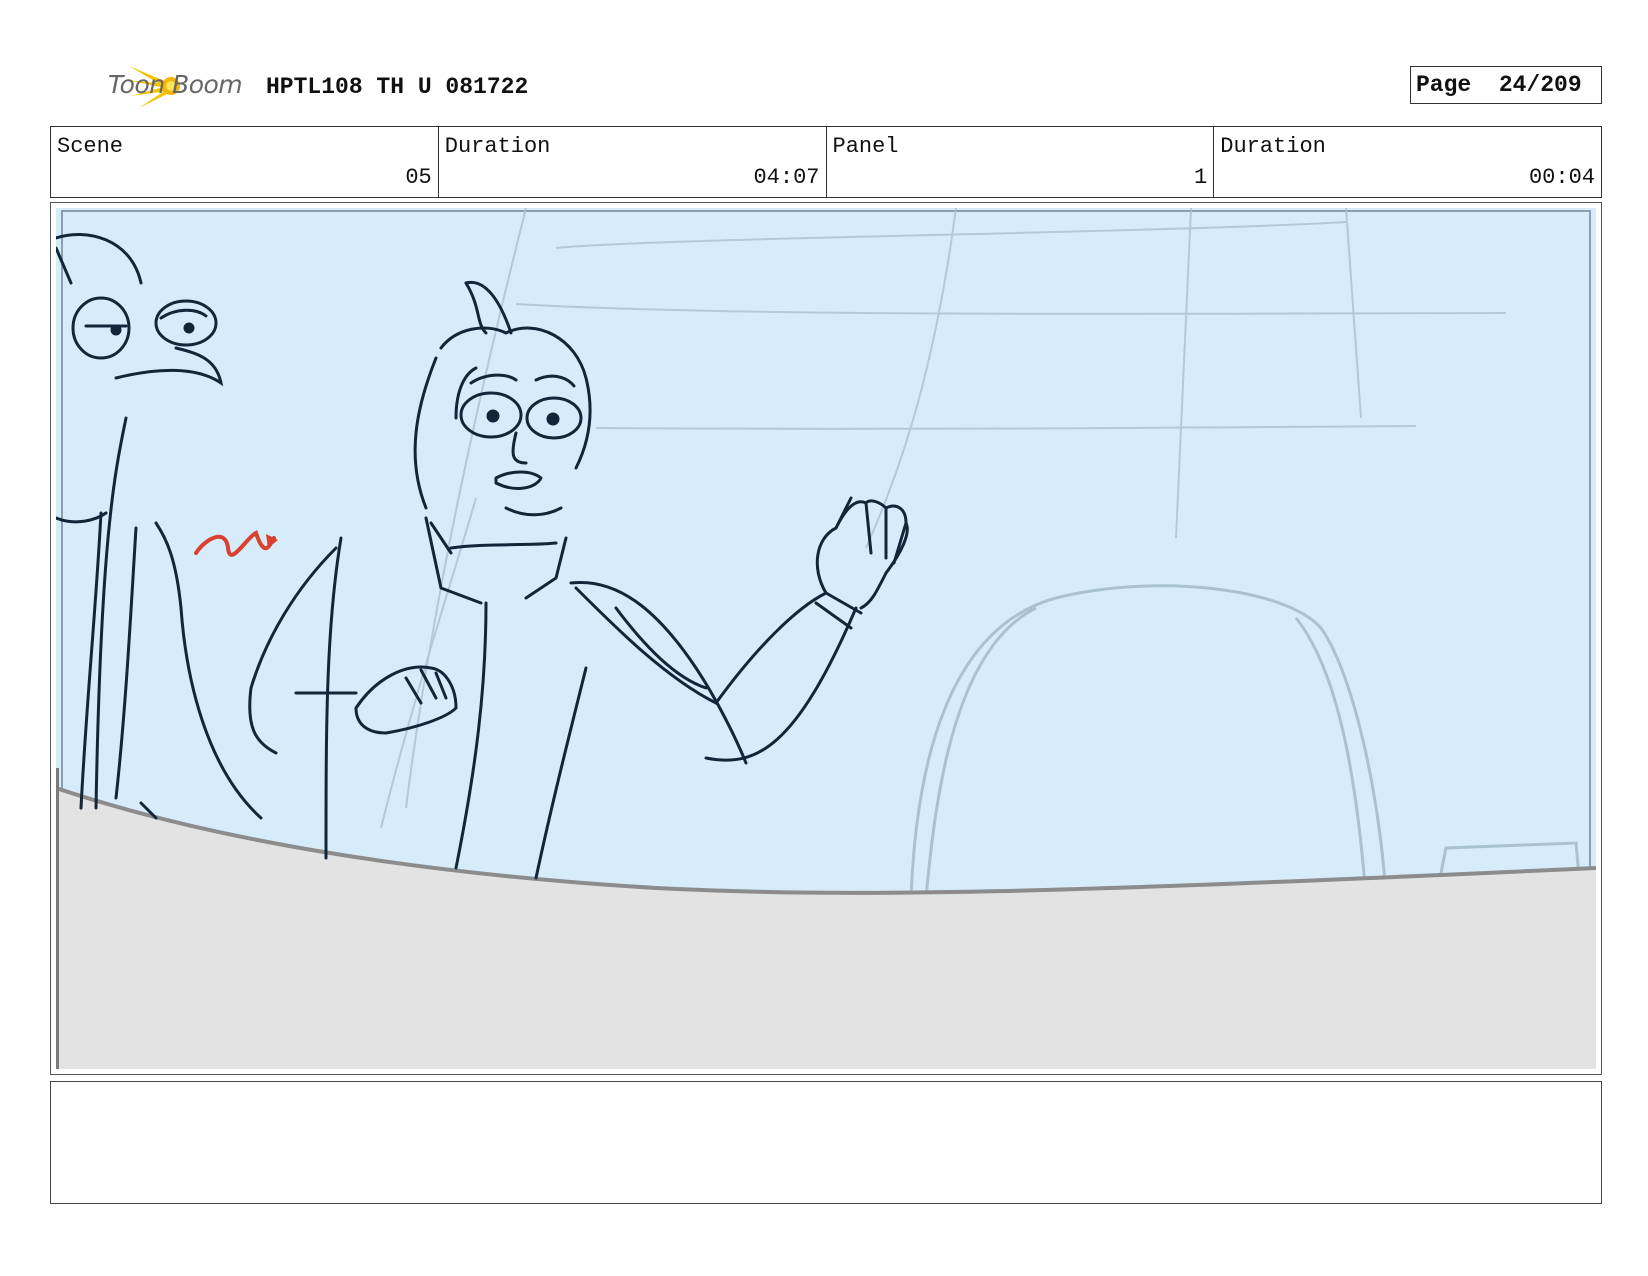  What do you see at coordinates (397, 87) in the screenshot?
I see `document-title: HPTL108 TH U 081722` at bounding box center [397, 87].